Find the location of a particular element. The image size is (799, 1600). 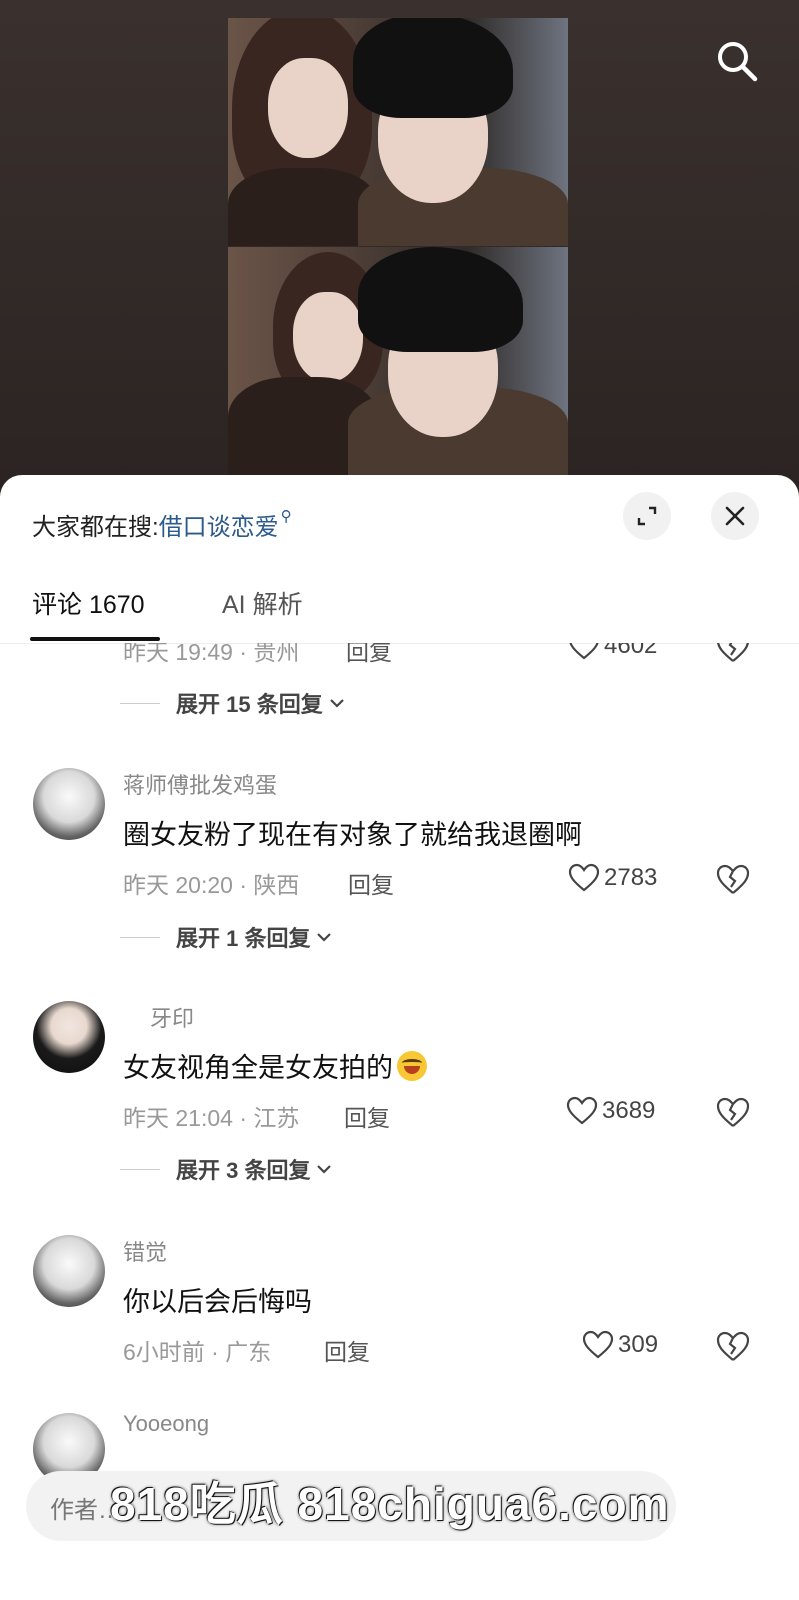

comment-meta: 6小时前 · 广东 is located at coordinates (197, 1352).